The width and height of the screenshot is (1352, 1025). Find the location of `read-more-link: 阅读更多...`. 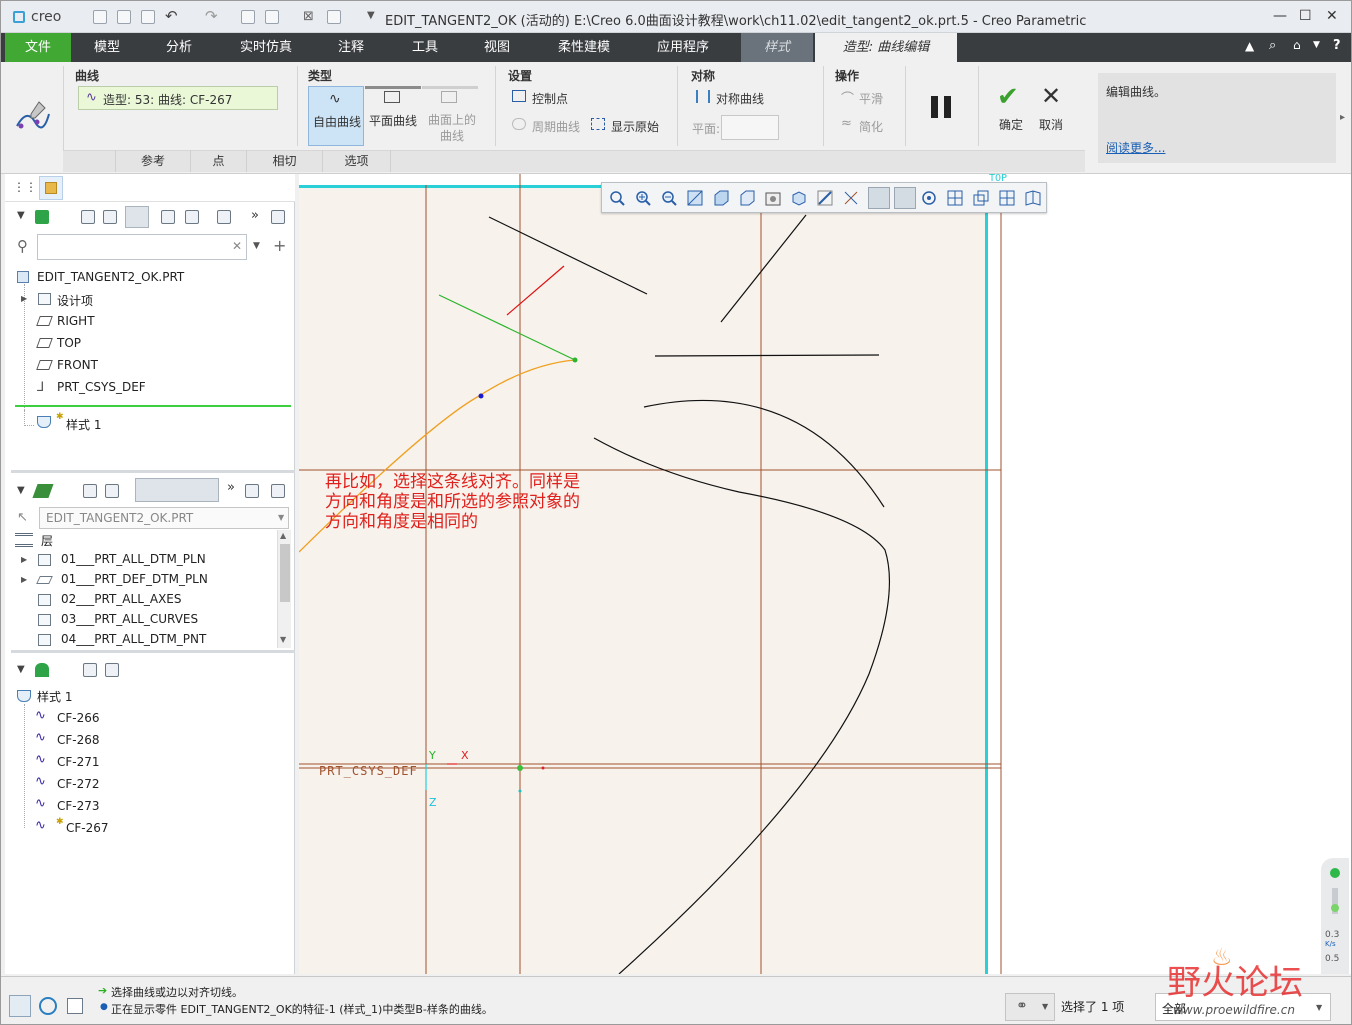

read-more-link: 阅读更多... is located at coordinates (1135, 147).